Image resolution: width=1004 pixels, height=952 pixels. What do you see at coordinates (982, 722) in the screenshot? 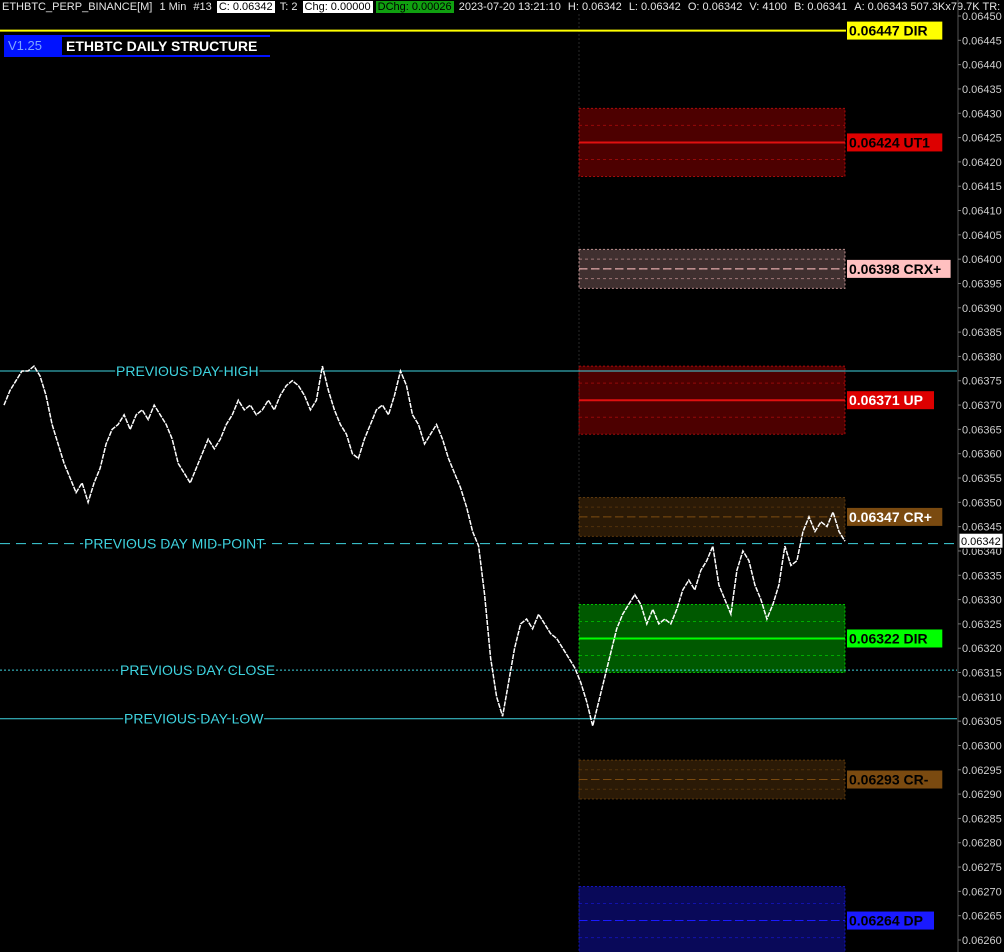
I see `y-tick-label: 0.06305` at bounding box center [982, 722].